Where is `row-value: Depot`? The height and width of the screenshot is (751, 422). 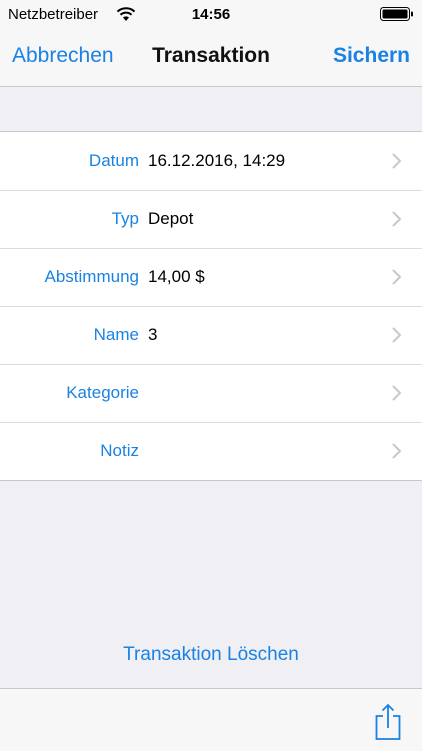
row-value: Depot is located at coordinates (171, 218).